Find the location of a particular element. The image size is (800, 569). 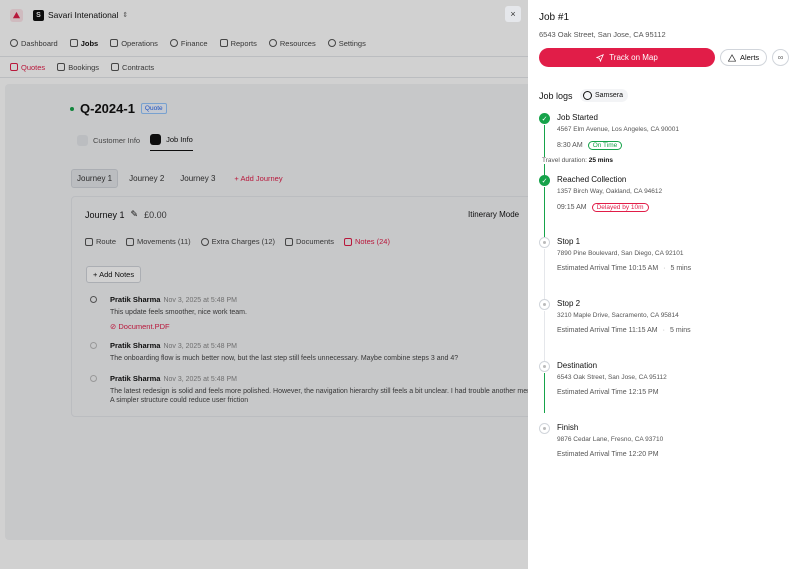

stop-time: 8:30 AM is located at coordinates (570, 145).